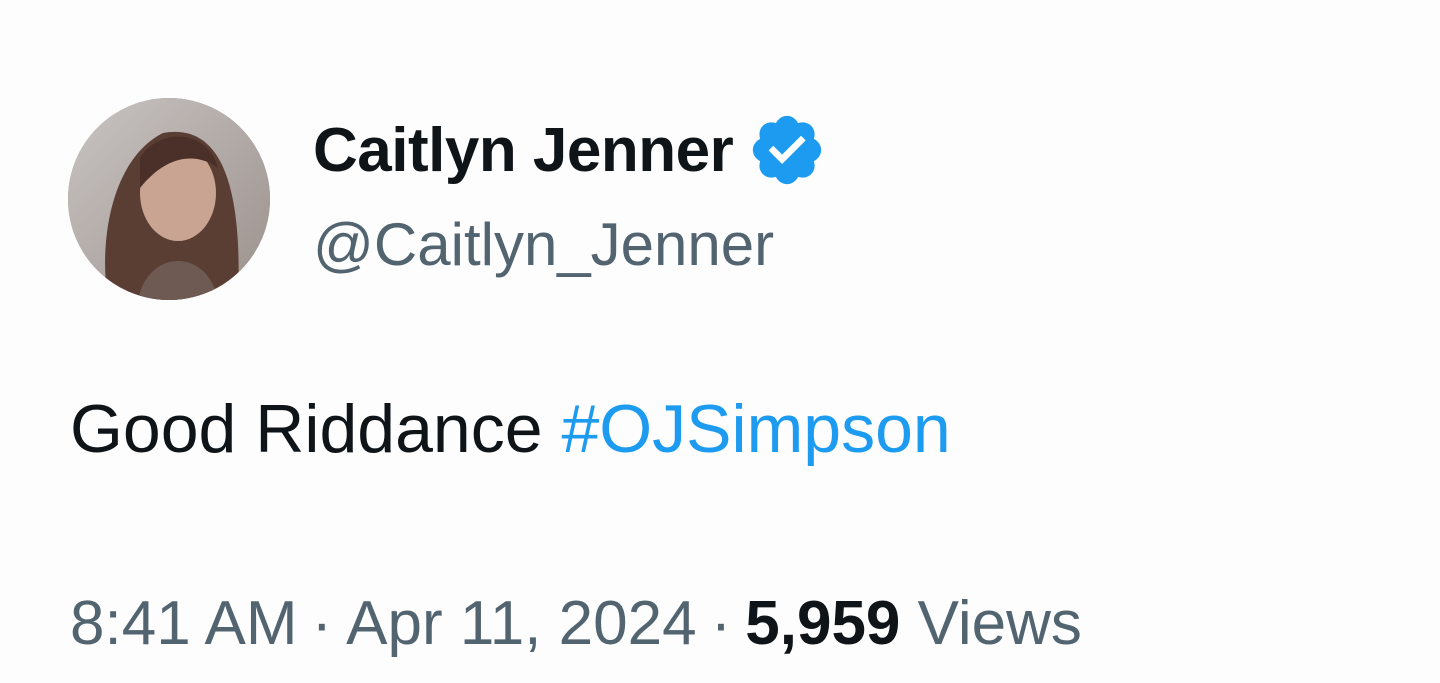  I want to click on tweet-text: Good Riddance #OJSimpson, so click(510, 429).